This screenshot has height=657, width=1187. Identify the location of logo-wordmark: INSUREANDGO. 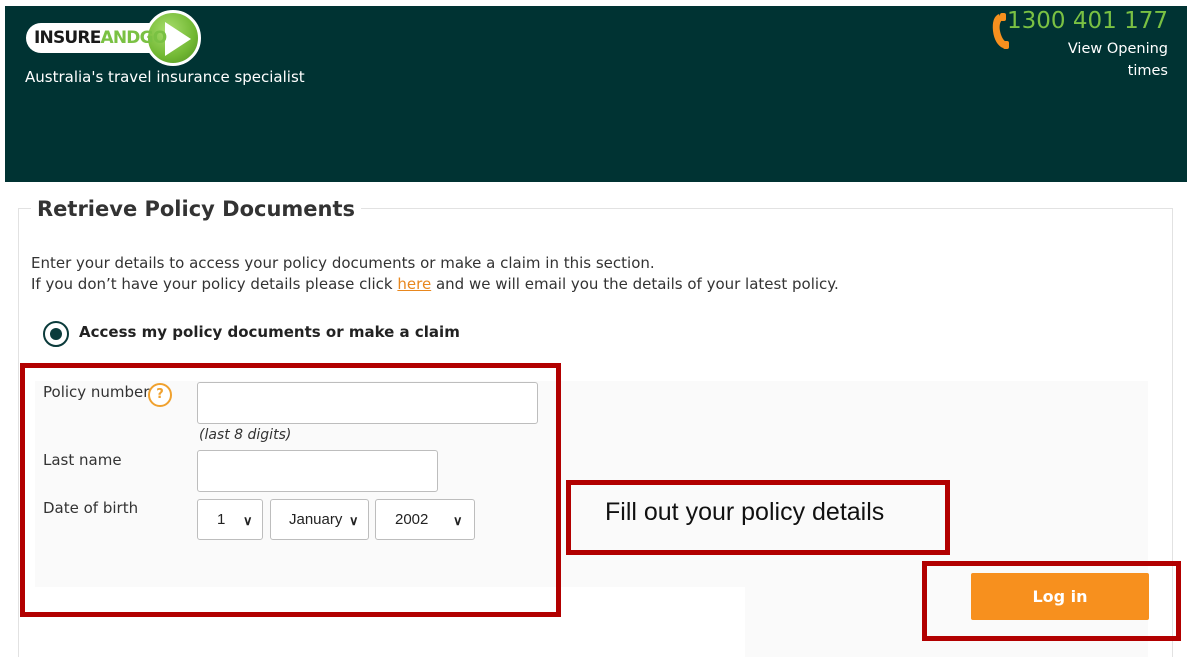
(101, 38).